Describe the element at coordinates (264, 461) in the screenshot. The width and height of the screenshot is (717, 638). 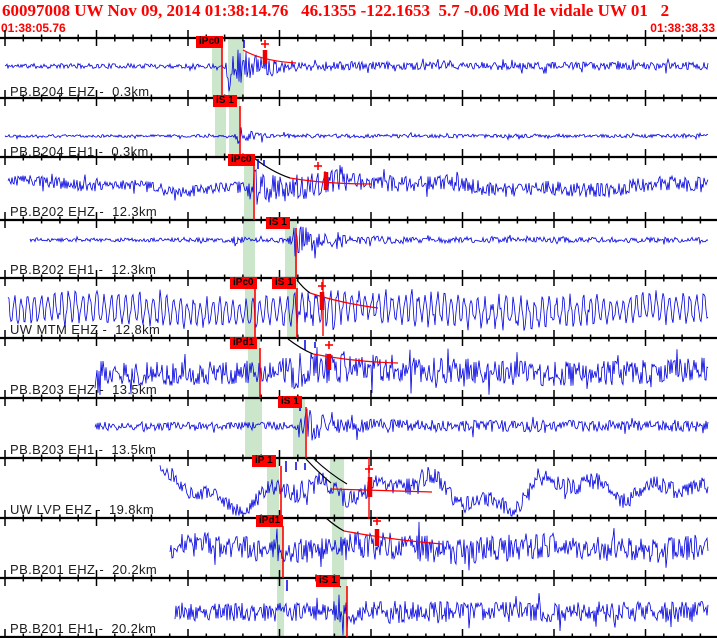
I see `pick-label: iP 1` at that location.